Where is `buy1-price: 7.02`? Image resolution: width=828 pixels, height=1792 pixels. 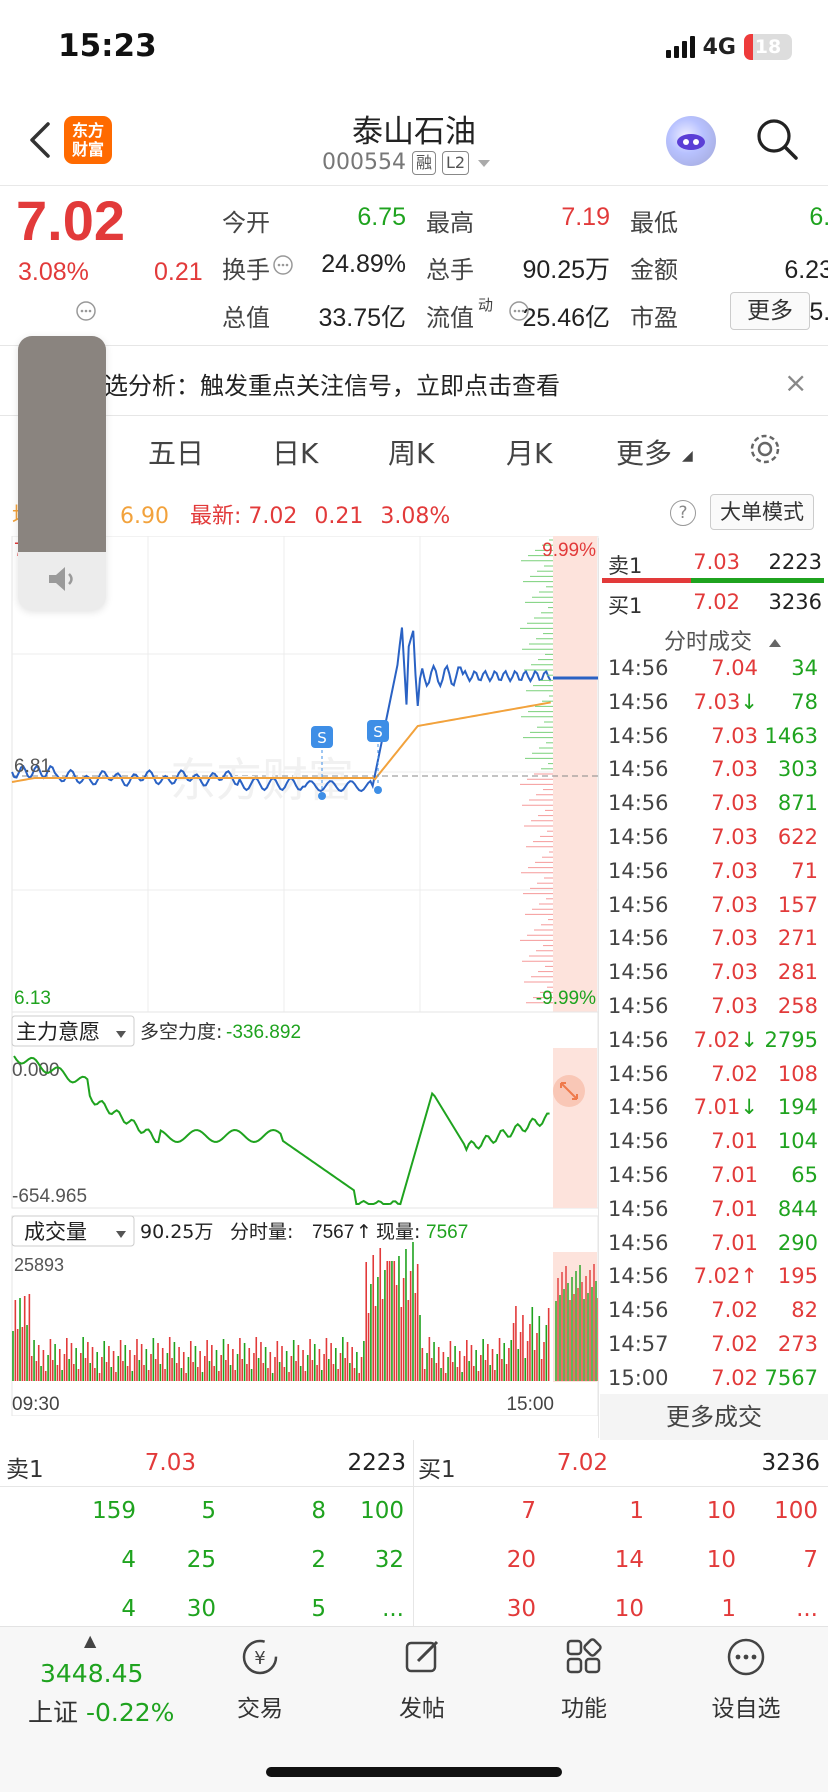 buy1-price: 7.02 is located at coordinates (716, 602).